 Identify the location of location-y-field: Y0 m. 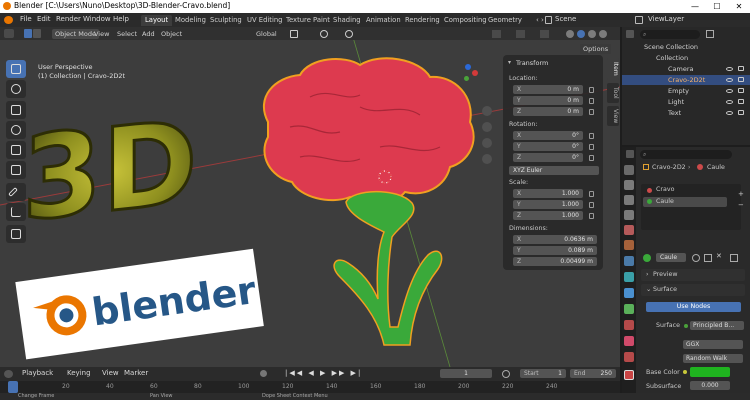
(548, 100).